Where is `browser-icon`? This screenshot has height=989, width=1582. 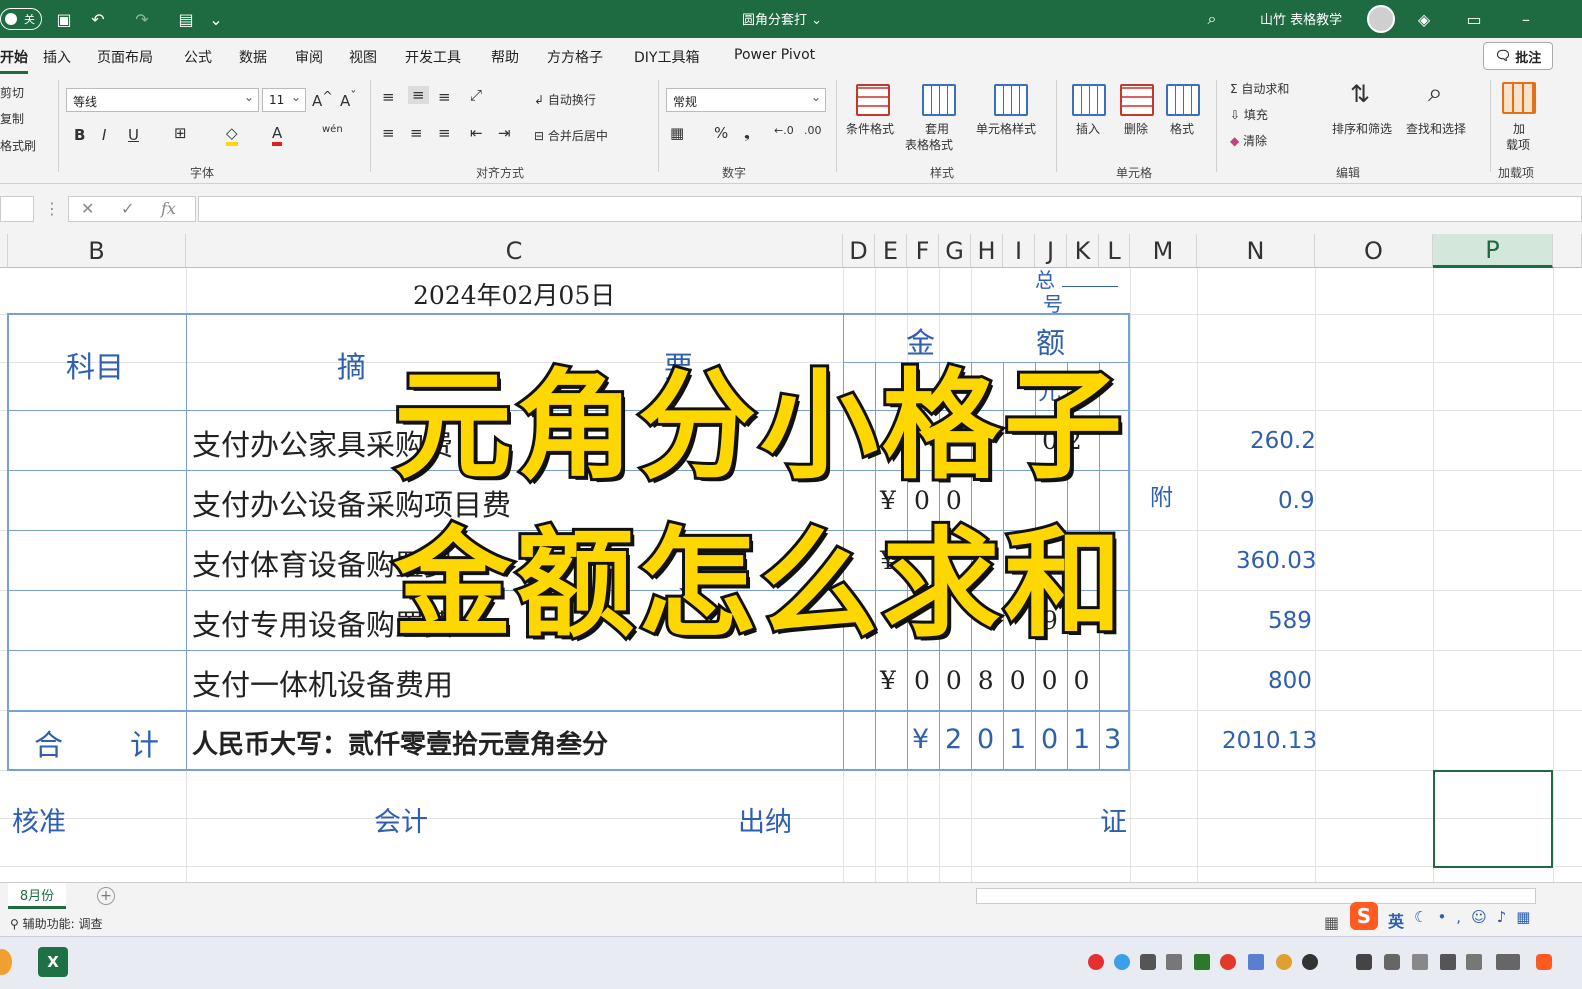 browser-icon is located at coordinates (6, 962).